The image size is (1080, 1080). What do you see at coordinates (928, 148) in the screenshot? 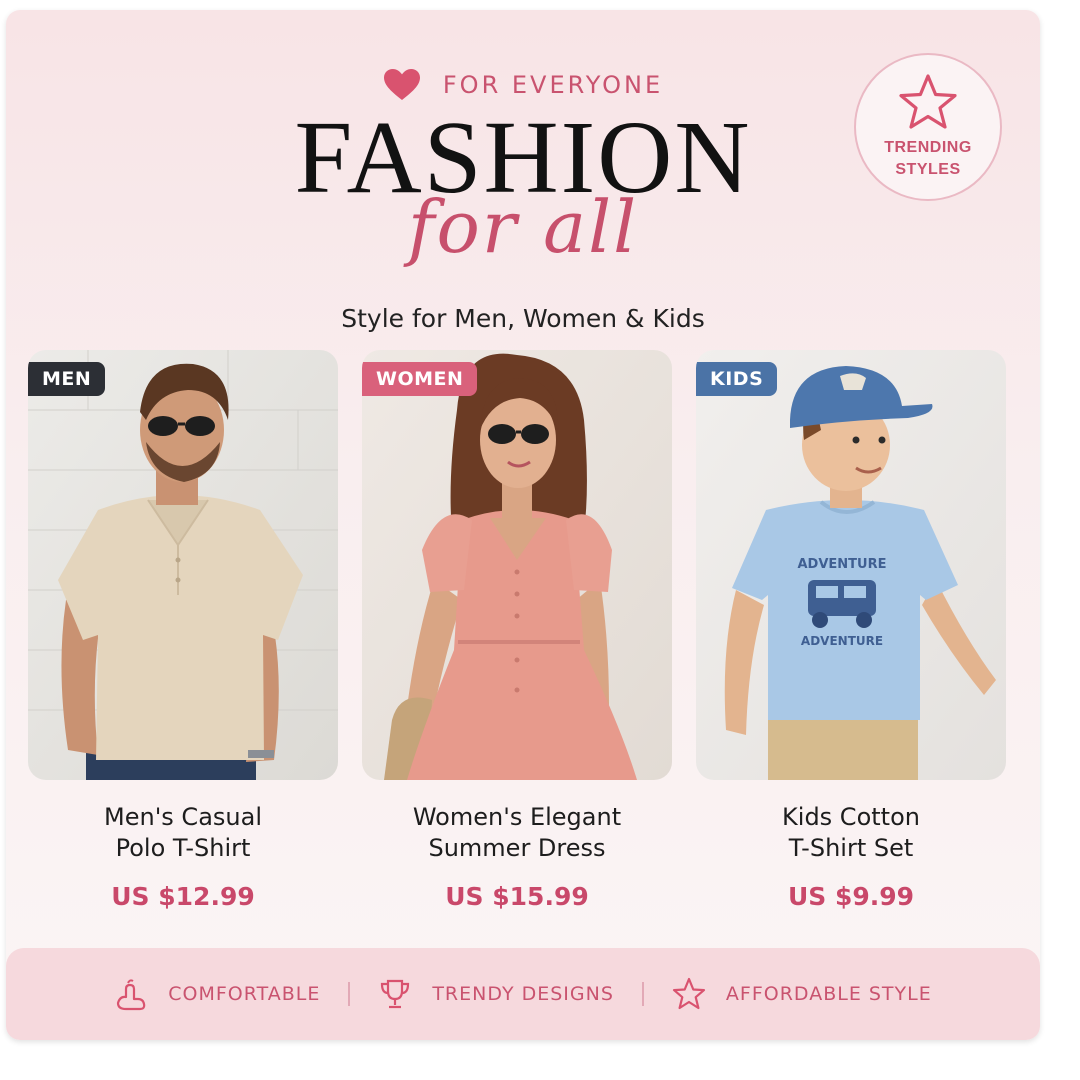
I see `badge-line-1: TRENDING` at bounding box center [928, 148].